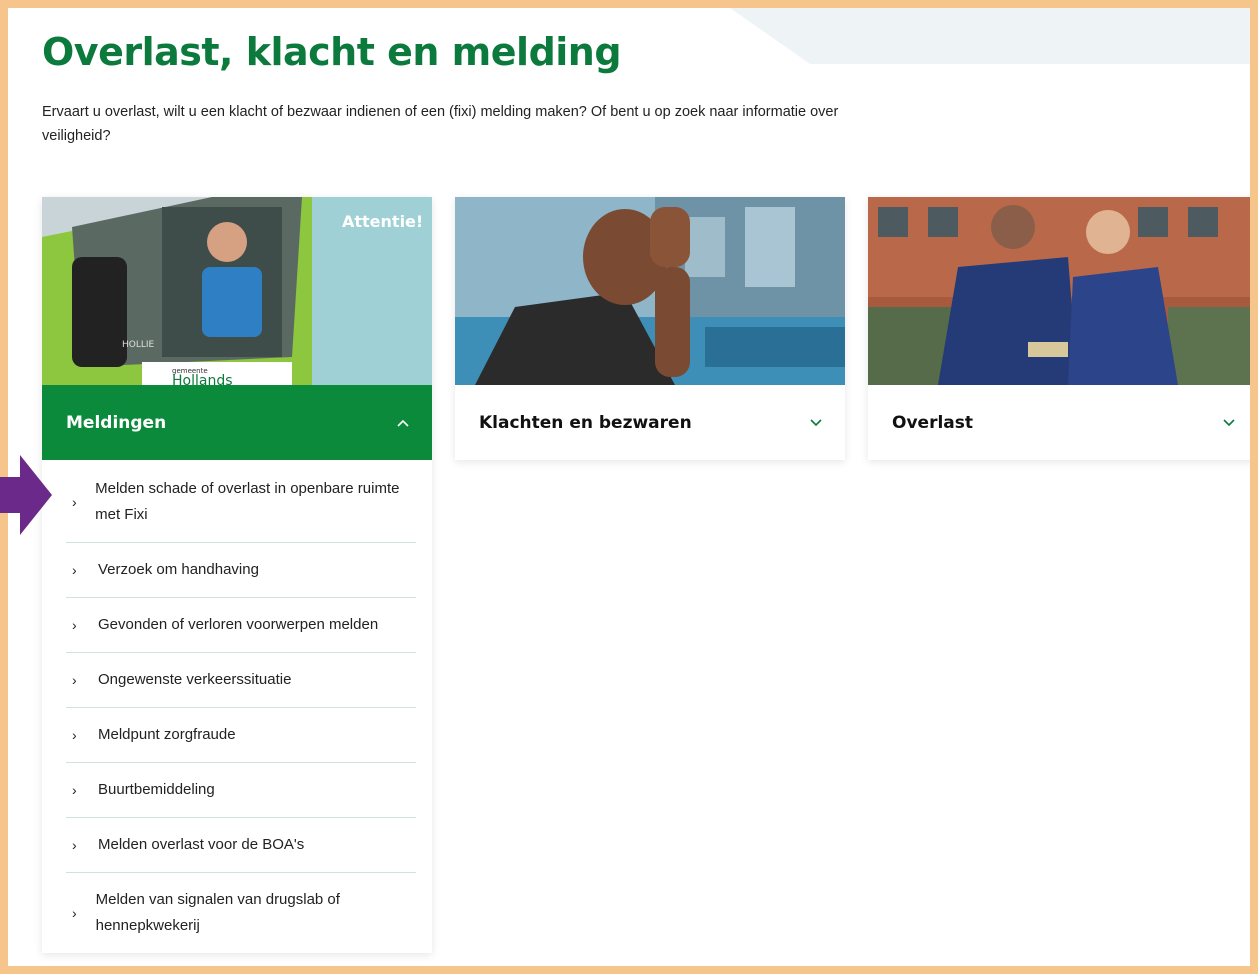 The image size is (1258, 974). I want to click on list-item-boa: › Melden overlast voor de BOA's, so click(241, 845).